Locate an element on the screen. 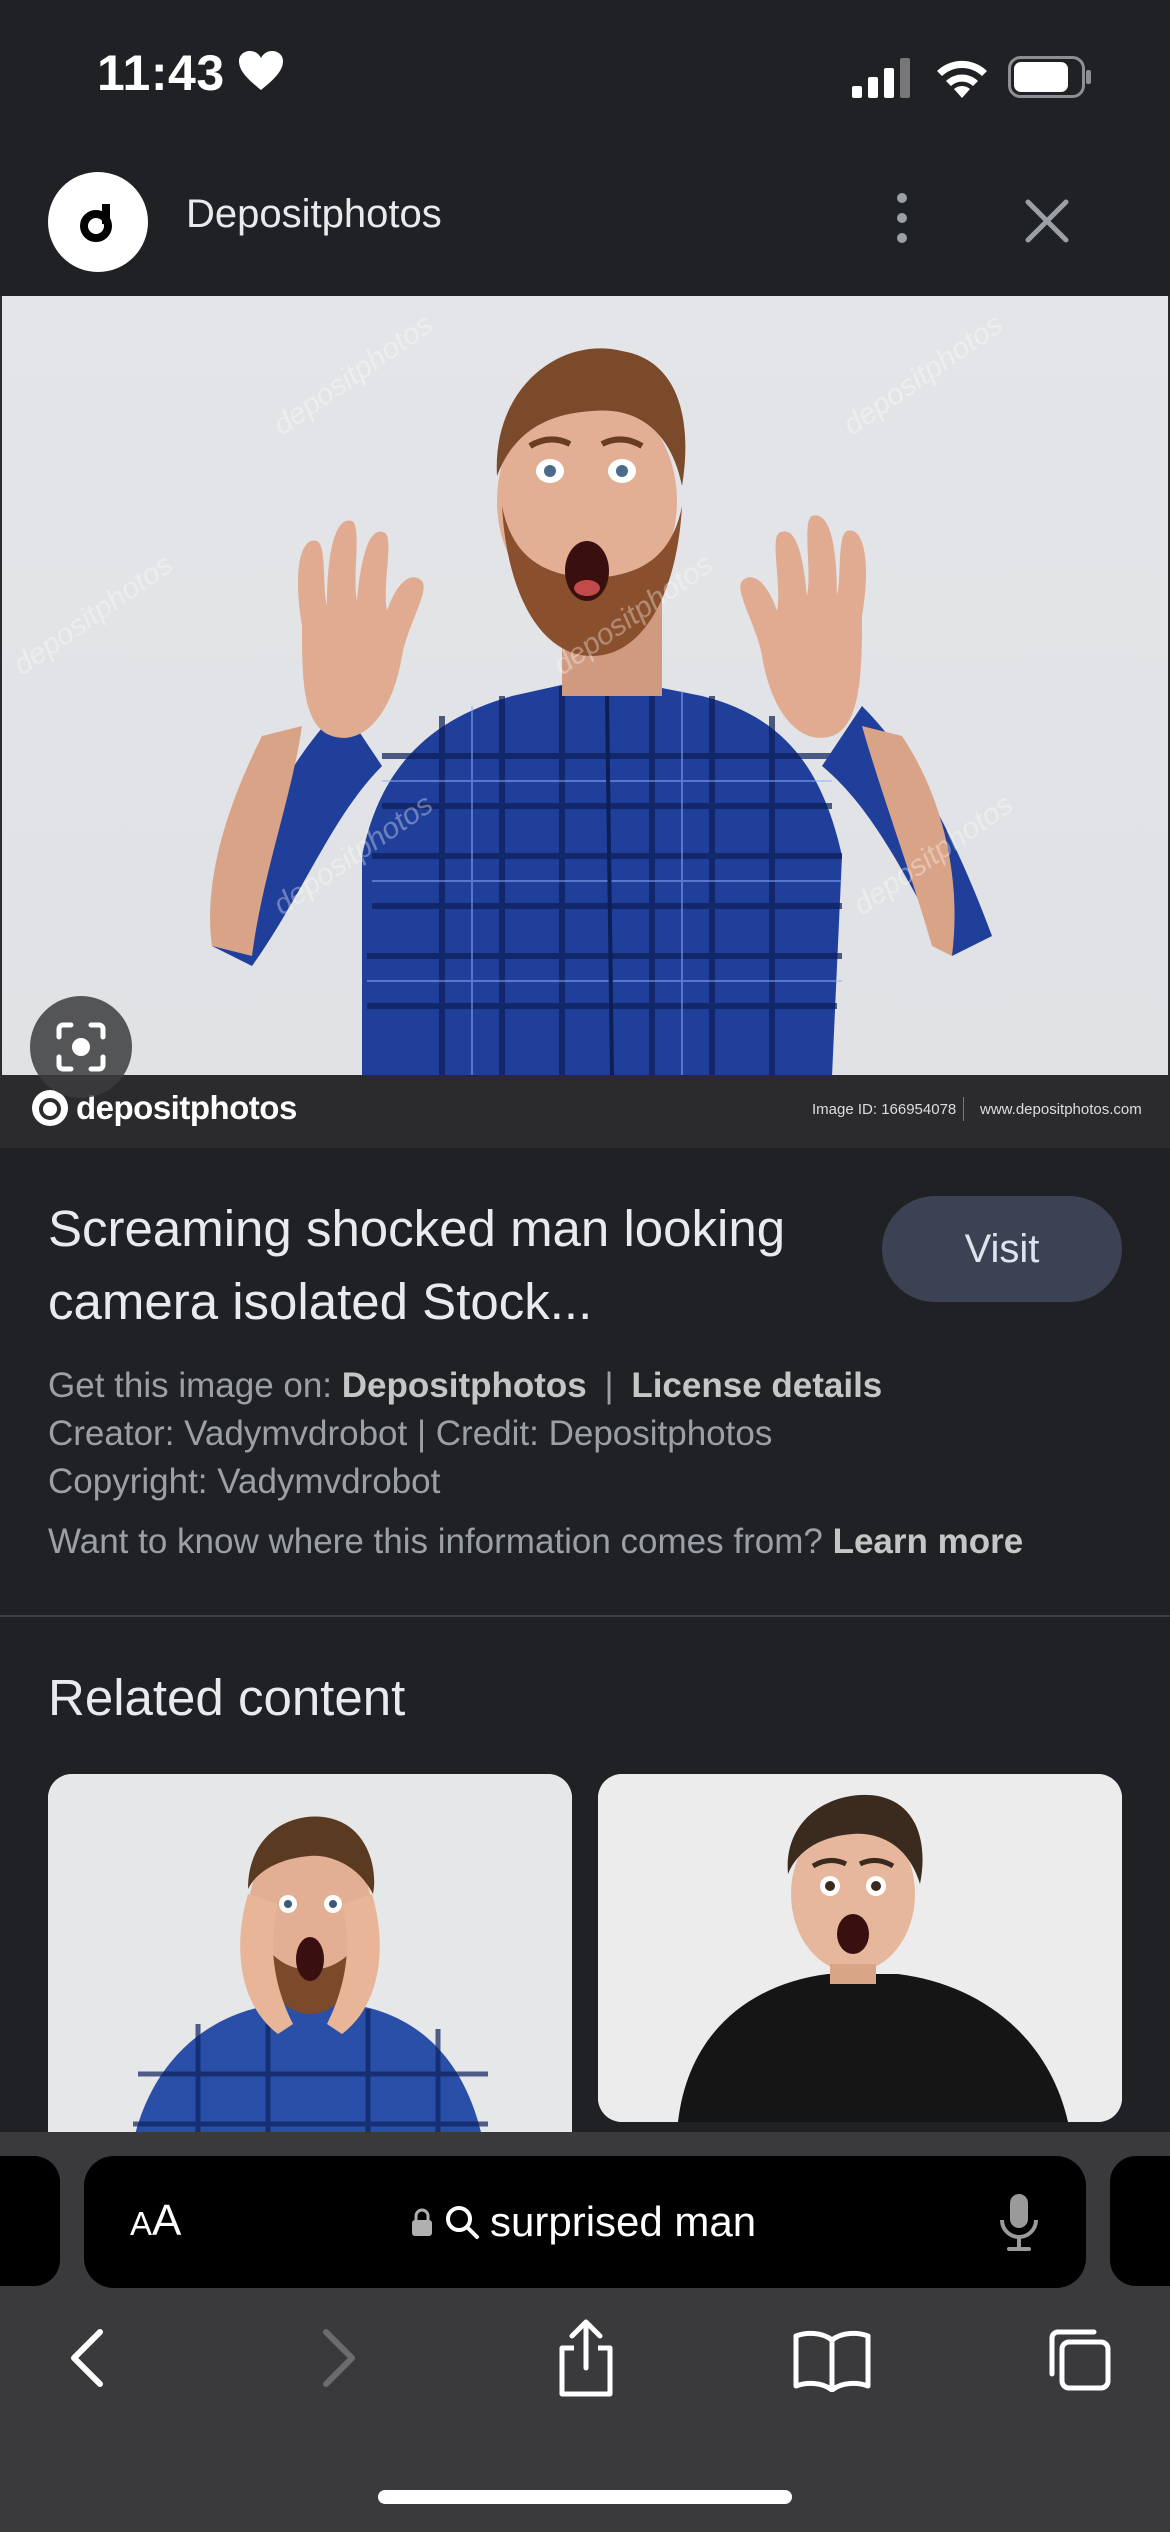  depositphotos-logo-icon is located at coordinates (96, 223).